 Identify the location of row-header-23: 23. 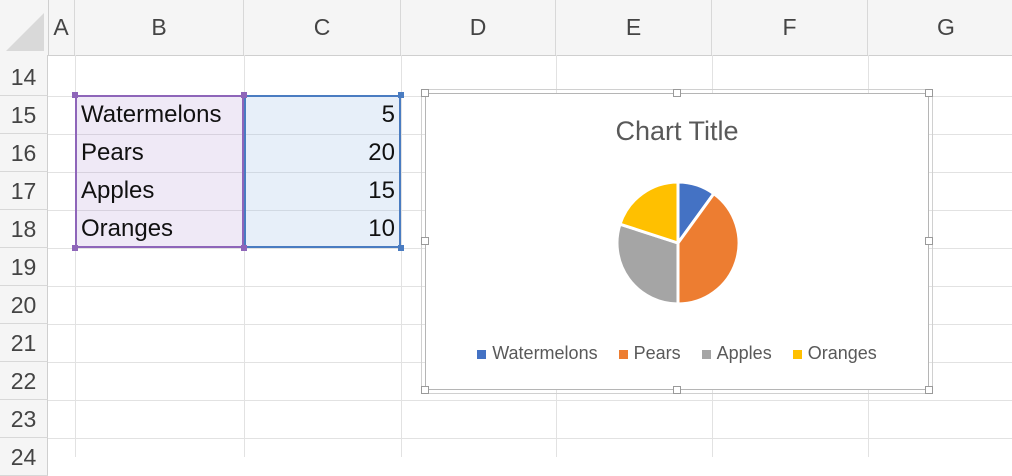
(24, 419).